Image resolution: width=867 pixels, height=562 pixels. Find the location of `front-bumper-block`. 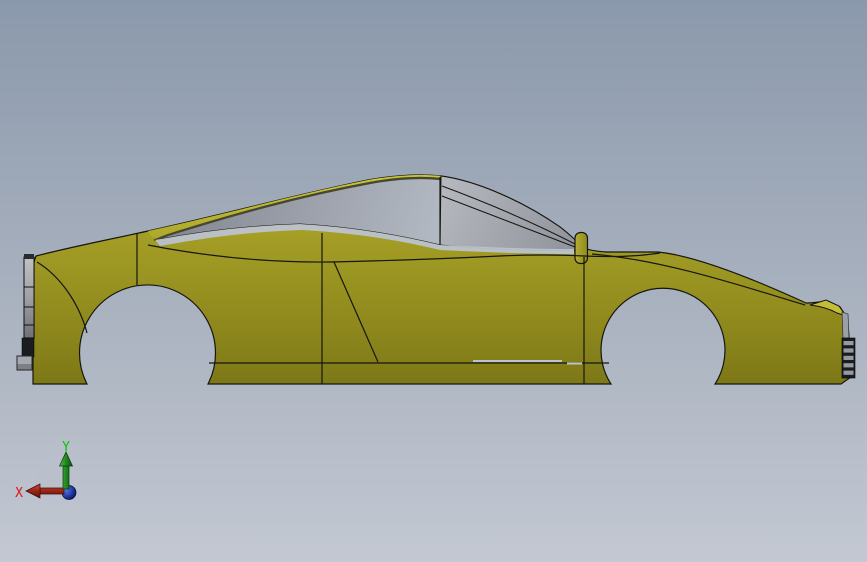

front-bumper-block is located at coordinates (28, 347).